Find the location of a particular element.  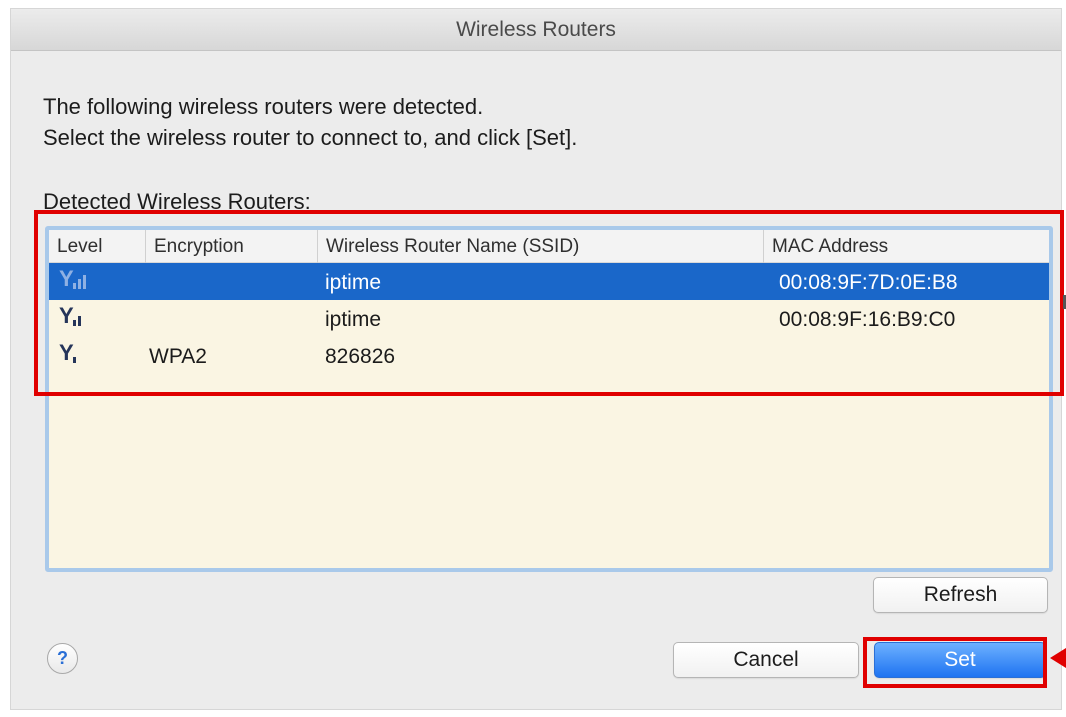

encryption-cell: WPA2 is located at coordinates (178, 356).